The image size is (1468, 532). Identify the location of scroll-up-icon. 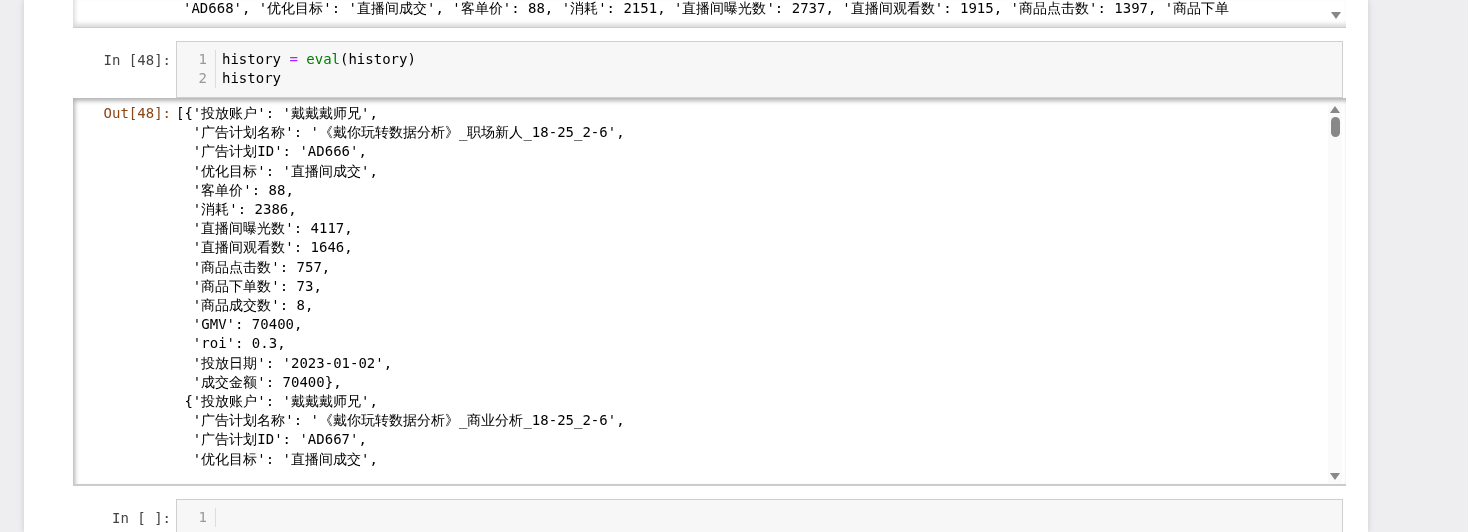
(1335, 109).